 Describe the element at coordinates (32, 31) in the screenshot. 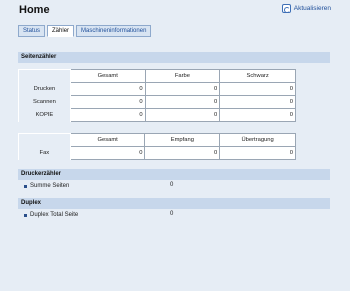

I see `tab-status: Status` at that location.